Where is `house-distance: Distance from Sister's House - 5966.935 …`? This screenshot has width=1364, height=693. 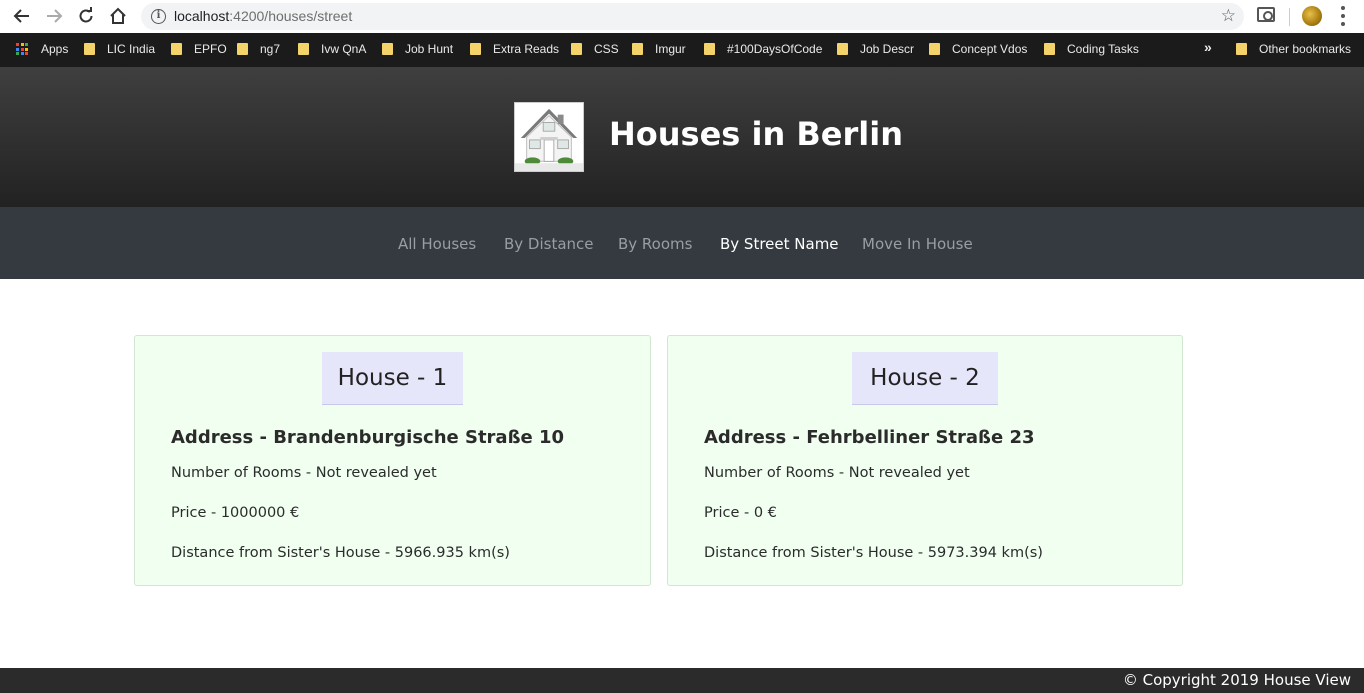
house-distance: Distance from Sister's House - 5966.935 … is located at coordinates (340, 553).